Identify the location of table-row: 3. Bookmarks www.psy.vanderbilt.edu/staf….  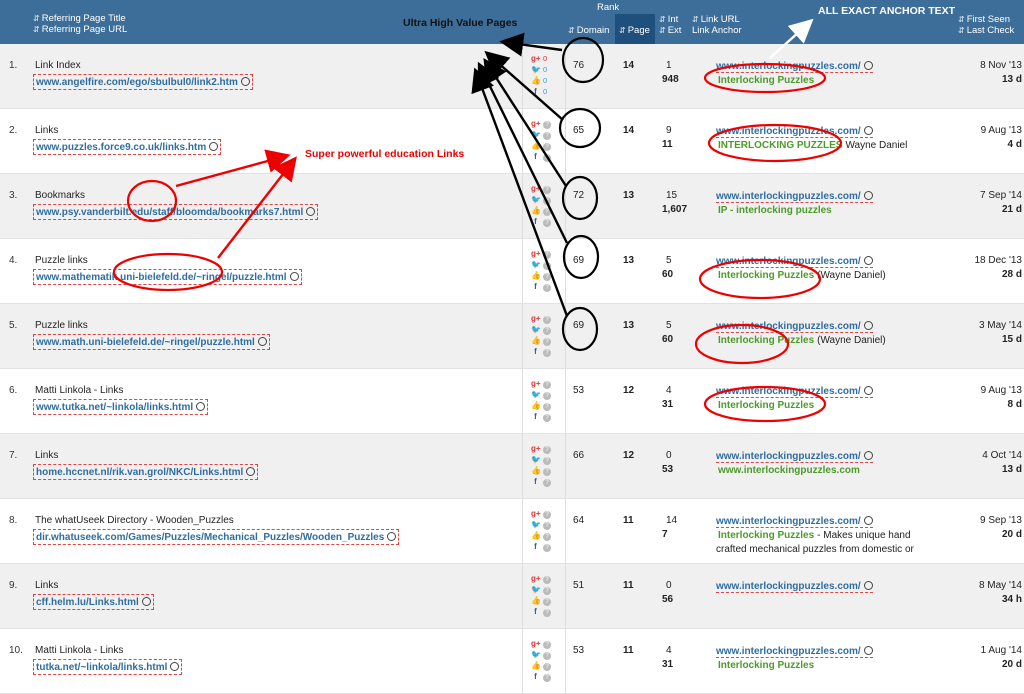
(512, 206).